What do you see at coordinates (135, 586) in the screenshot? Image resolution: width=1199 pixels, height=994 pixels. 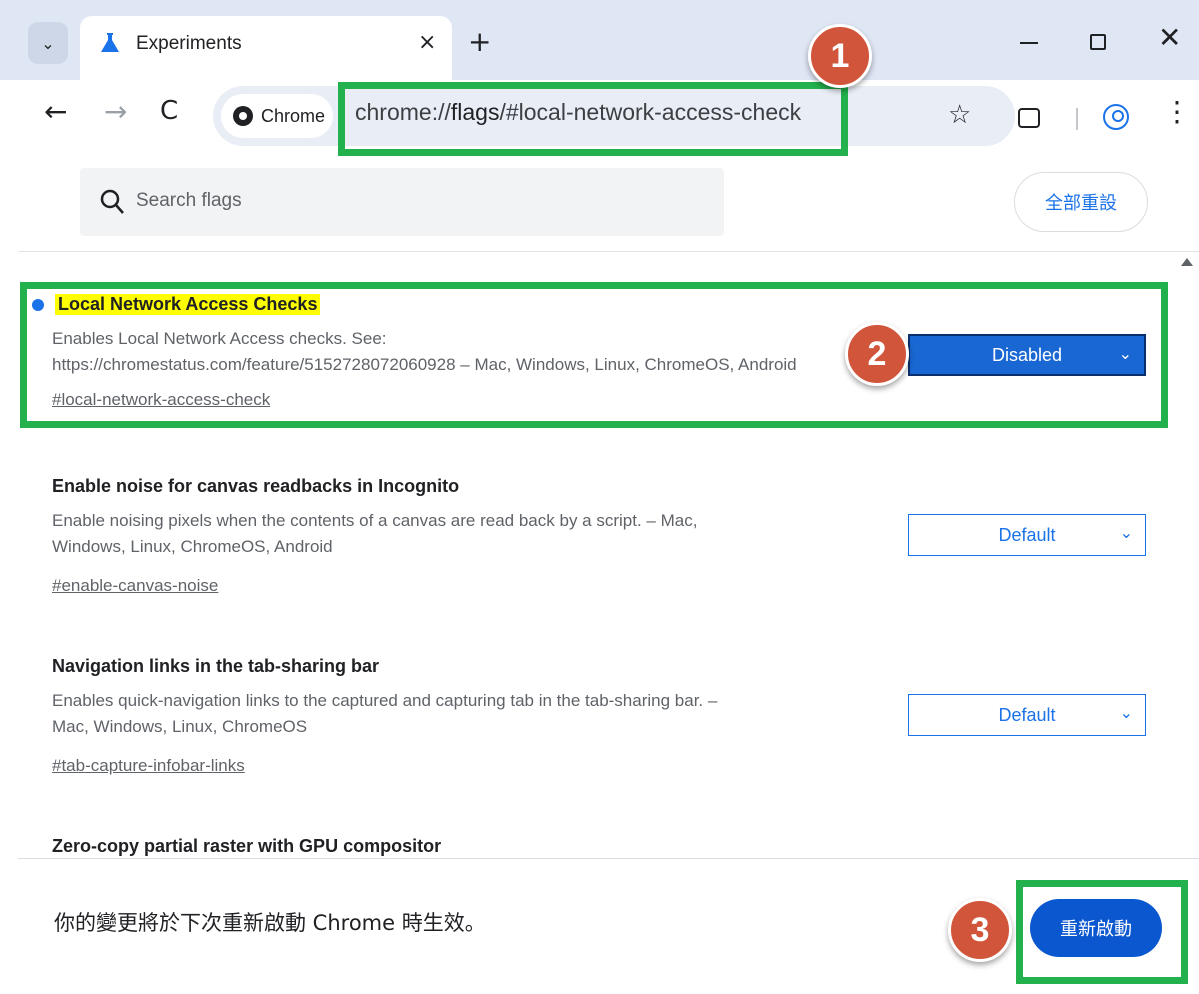 I see `flag-anchor-link: #enable-canvas-noise` at bounding box center [135, 586].